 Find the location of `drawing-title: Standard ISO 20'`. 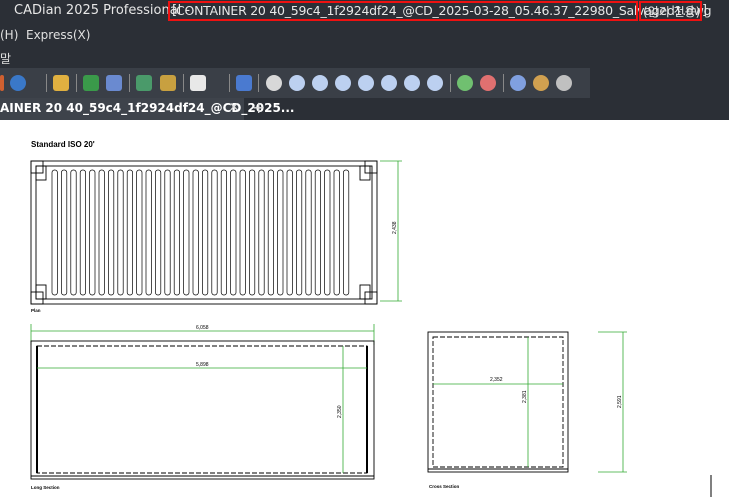

drawing-title: Standard ISO 20' is located at coordinates (63, 144).